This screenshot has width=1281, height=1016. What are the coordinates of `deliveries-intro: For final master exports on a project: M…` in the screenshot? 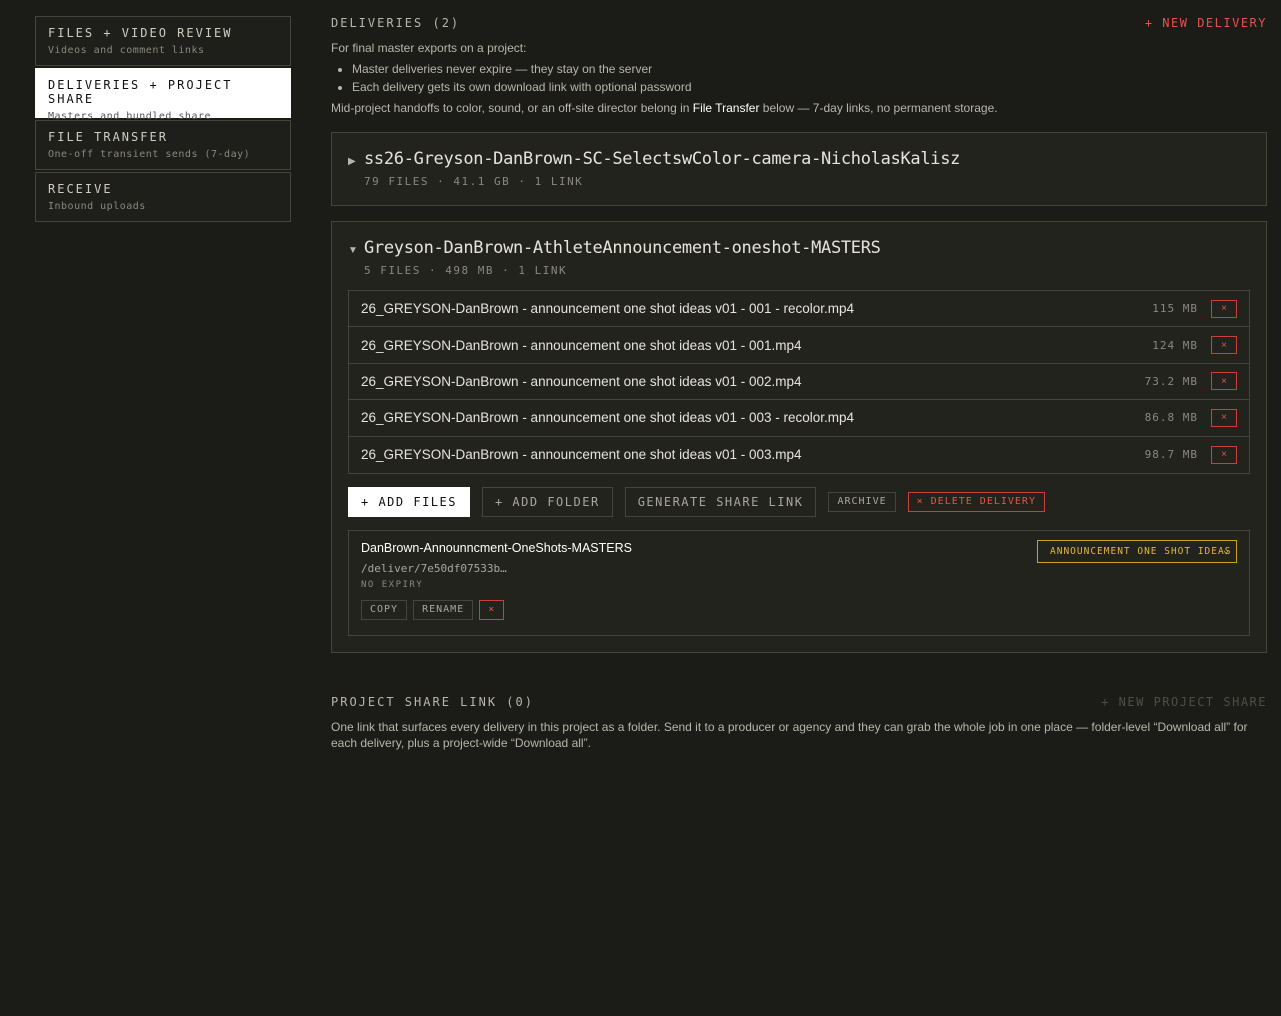 It's located at (799, 78).